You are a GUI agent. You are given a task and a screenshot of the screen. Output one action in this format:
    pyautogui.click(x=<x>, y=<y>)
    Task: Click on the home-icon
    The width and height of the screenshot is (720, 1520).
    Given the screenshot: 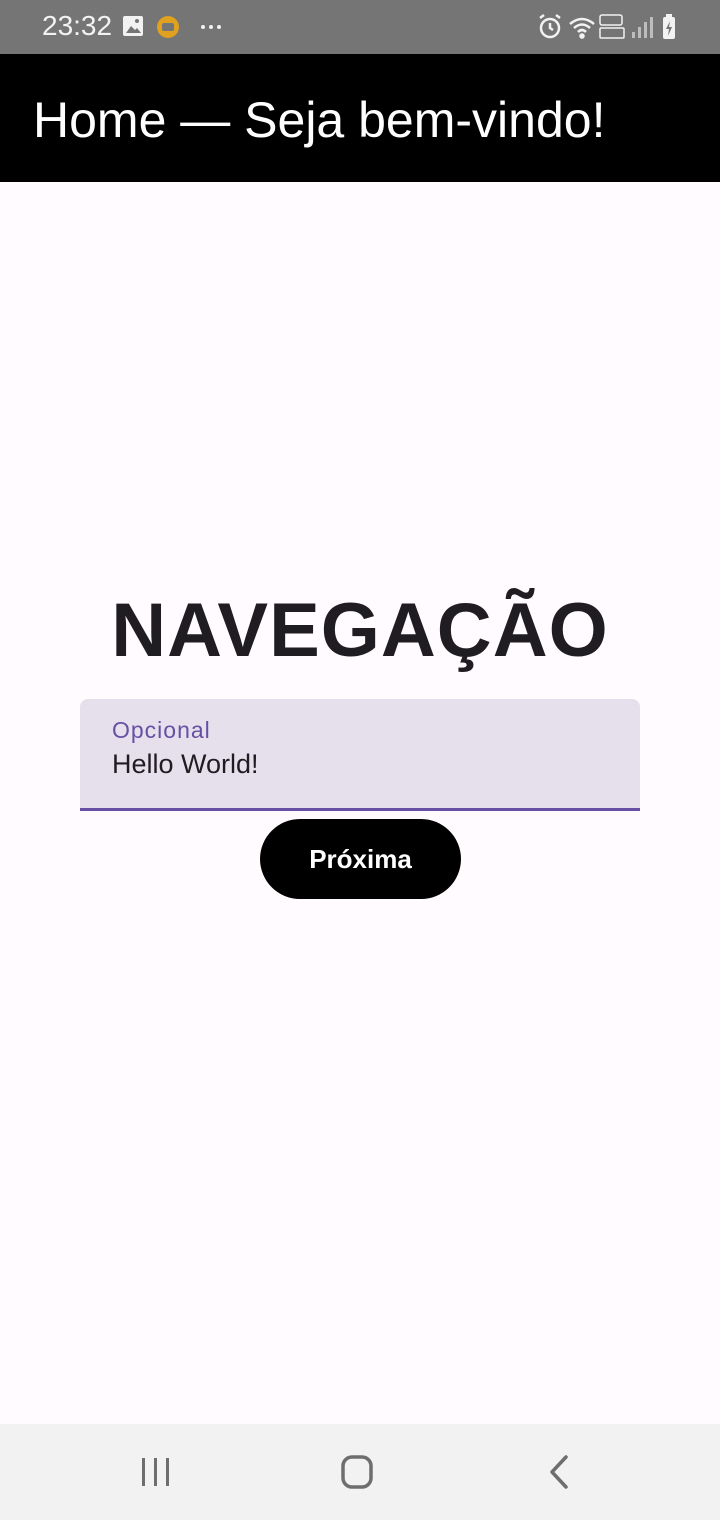 What is the action you would take?
    pyautogui.click(x=357, y=1472)
    